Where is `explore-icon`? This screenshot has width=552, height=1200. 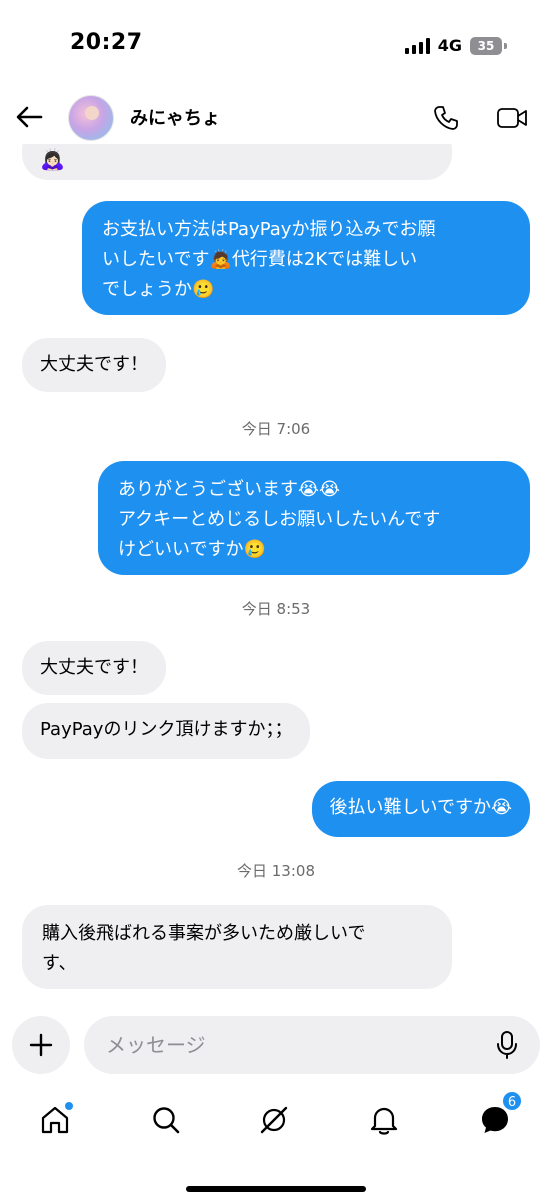
explore-icon is located at coordinates (274, 1120).